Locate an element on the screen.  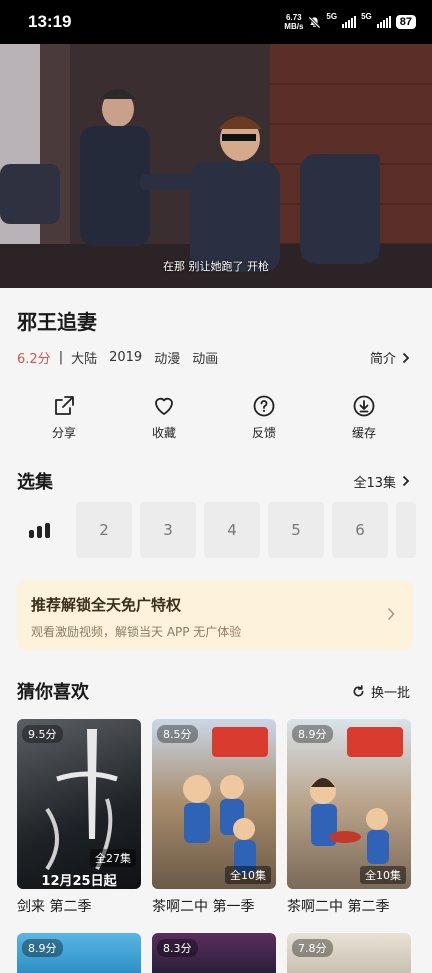
poster-score: 9.5分 is located at coordinates (42, 734).